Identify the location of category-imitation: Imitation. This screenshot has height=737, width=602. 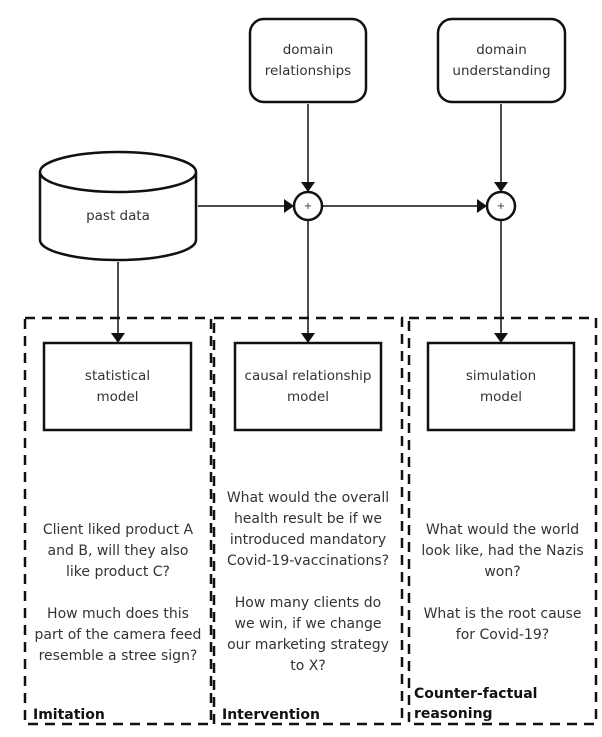
(69, 715).